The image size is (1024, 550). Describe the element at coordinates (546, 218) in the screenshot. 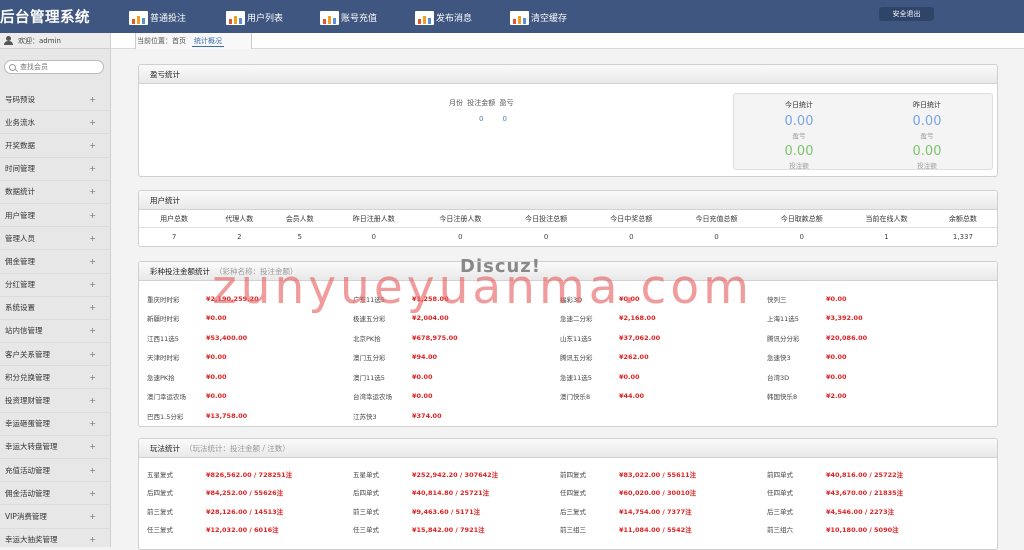

I see `user-stats-header: 今日投注总额` at that location.